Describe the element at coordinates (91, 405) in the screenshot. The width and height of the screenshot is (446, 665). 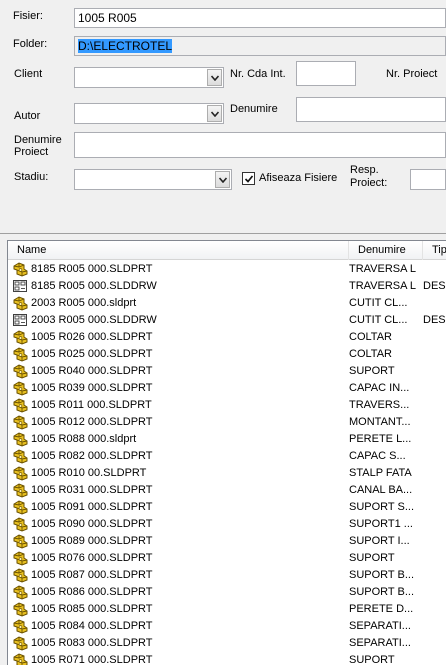
I see `file-name: 1005 R011 000.SLDPRT` at that location.